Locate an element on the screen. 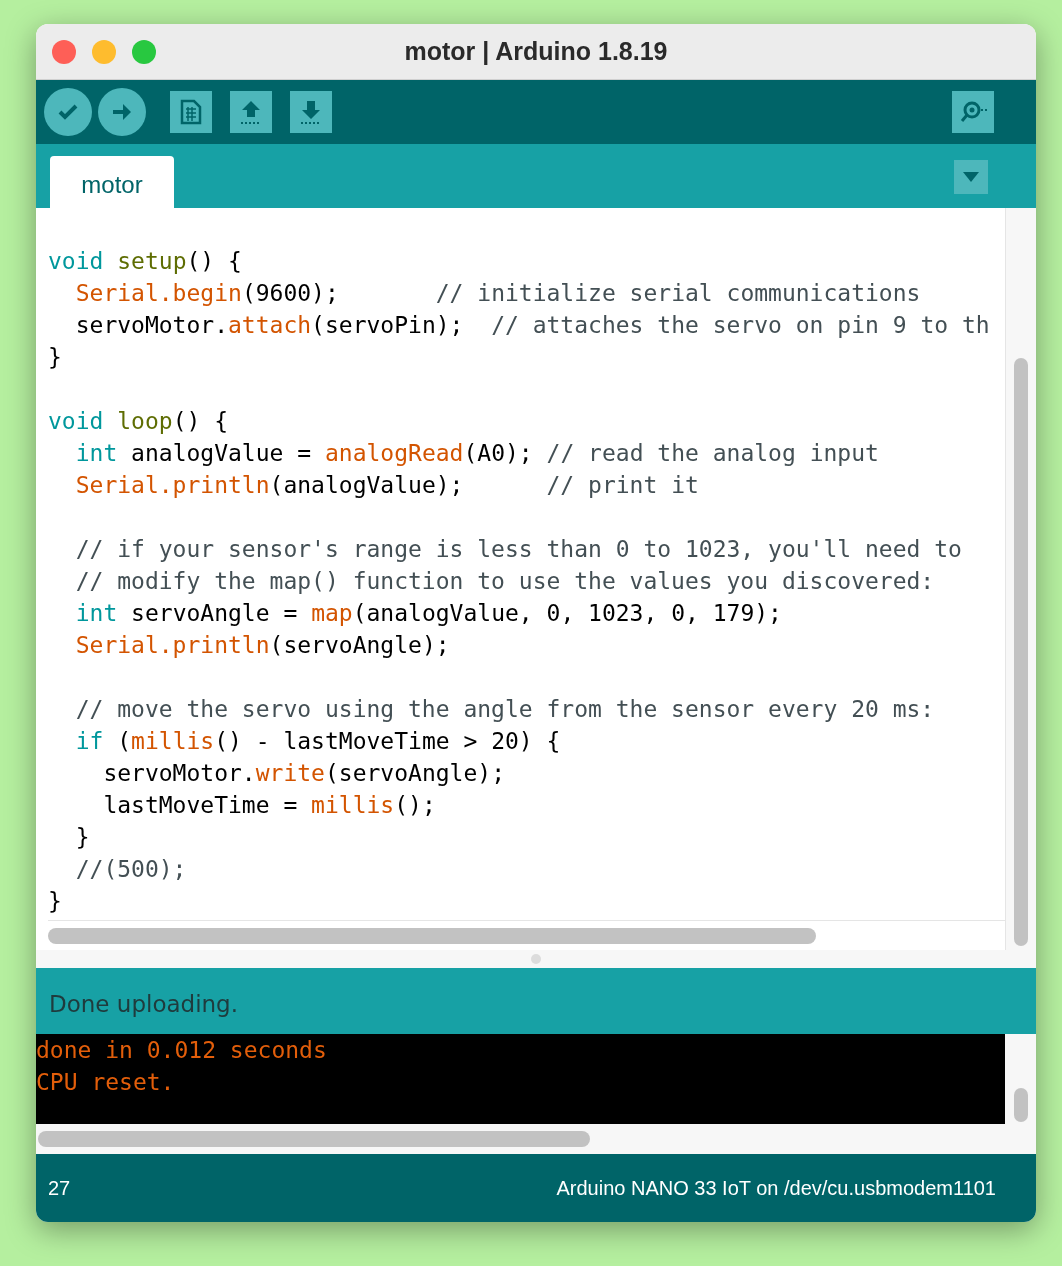 The height and width of the screenshot is (1266, 1062). up-arrow-icon is located at coordinates (251, 112).